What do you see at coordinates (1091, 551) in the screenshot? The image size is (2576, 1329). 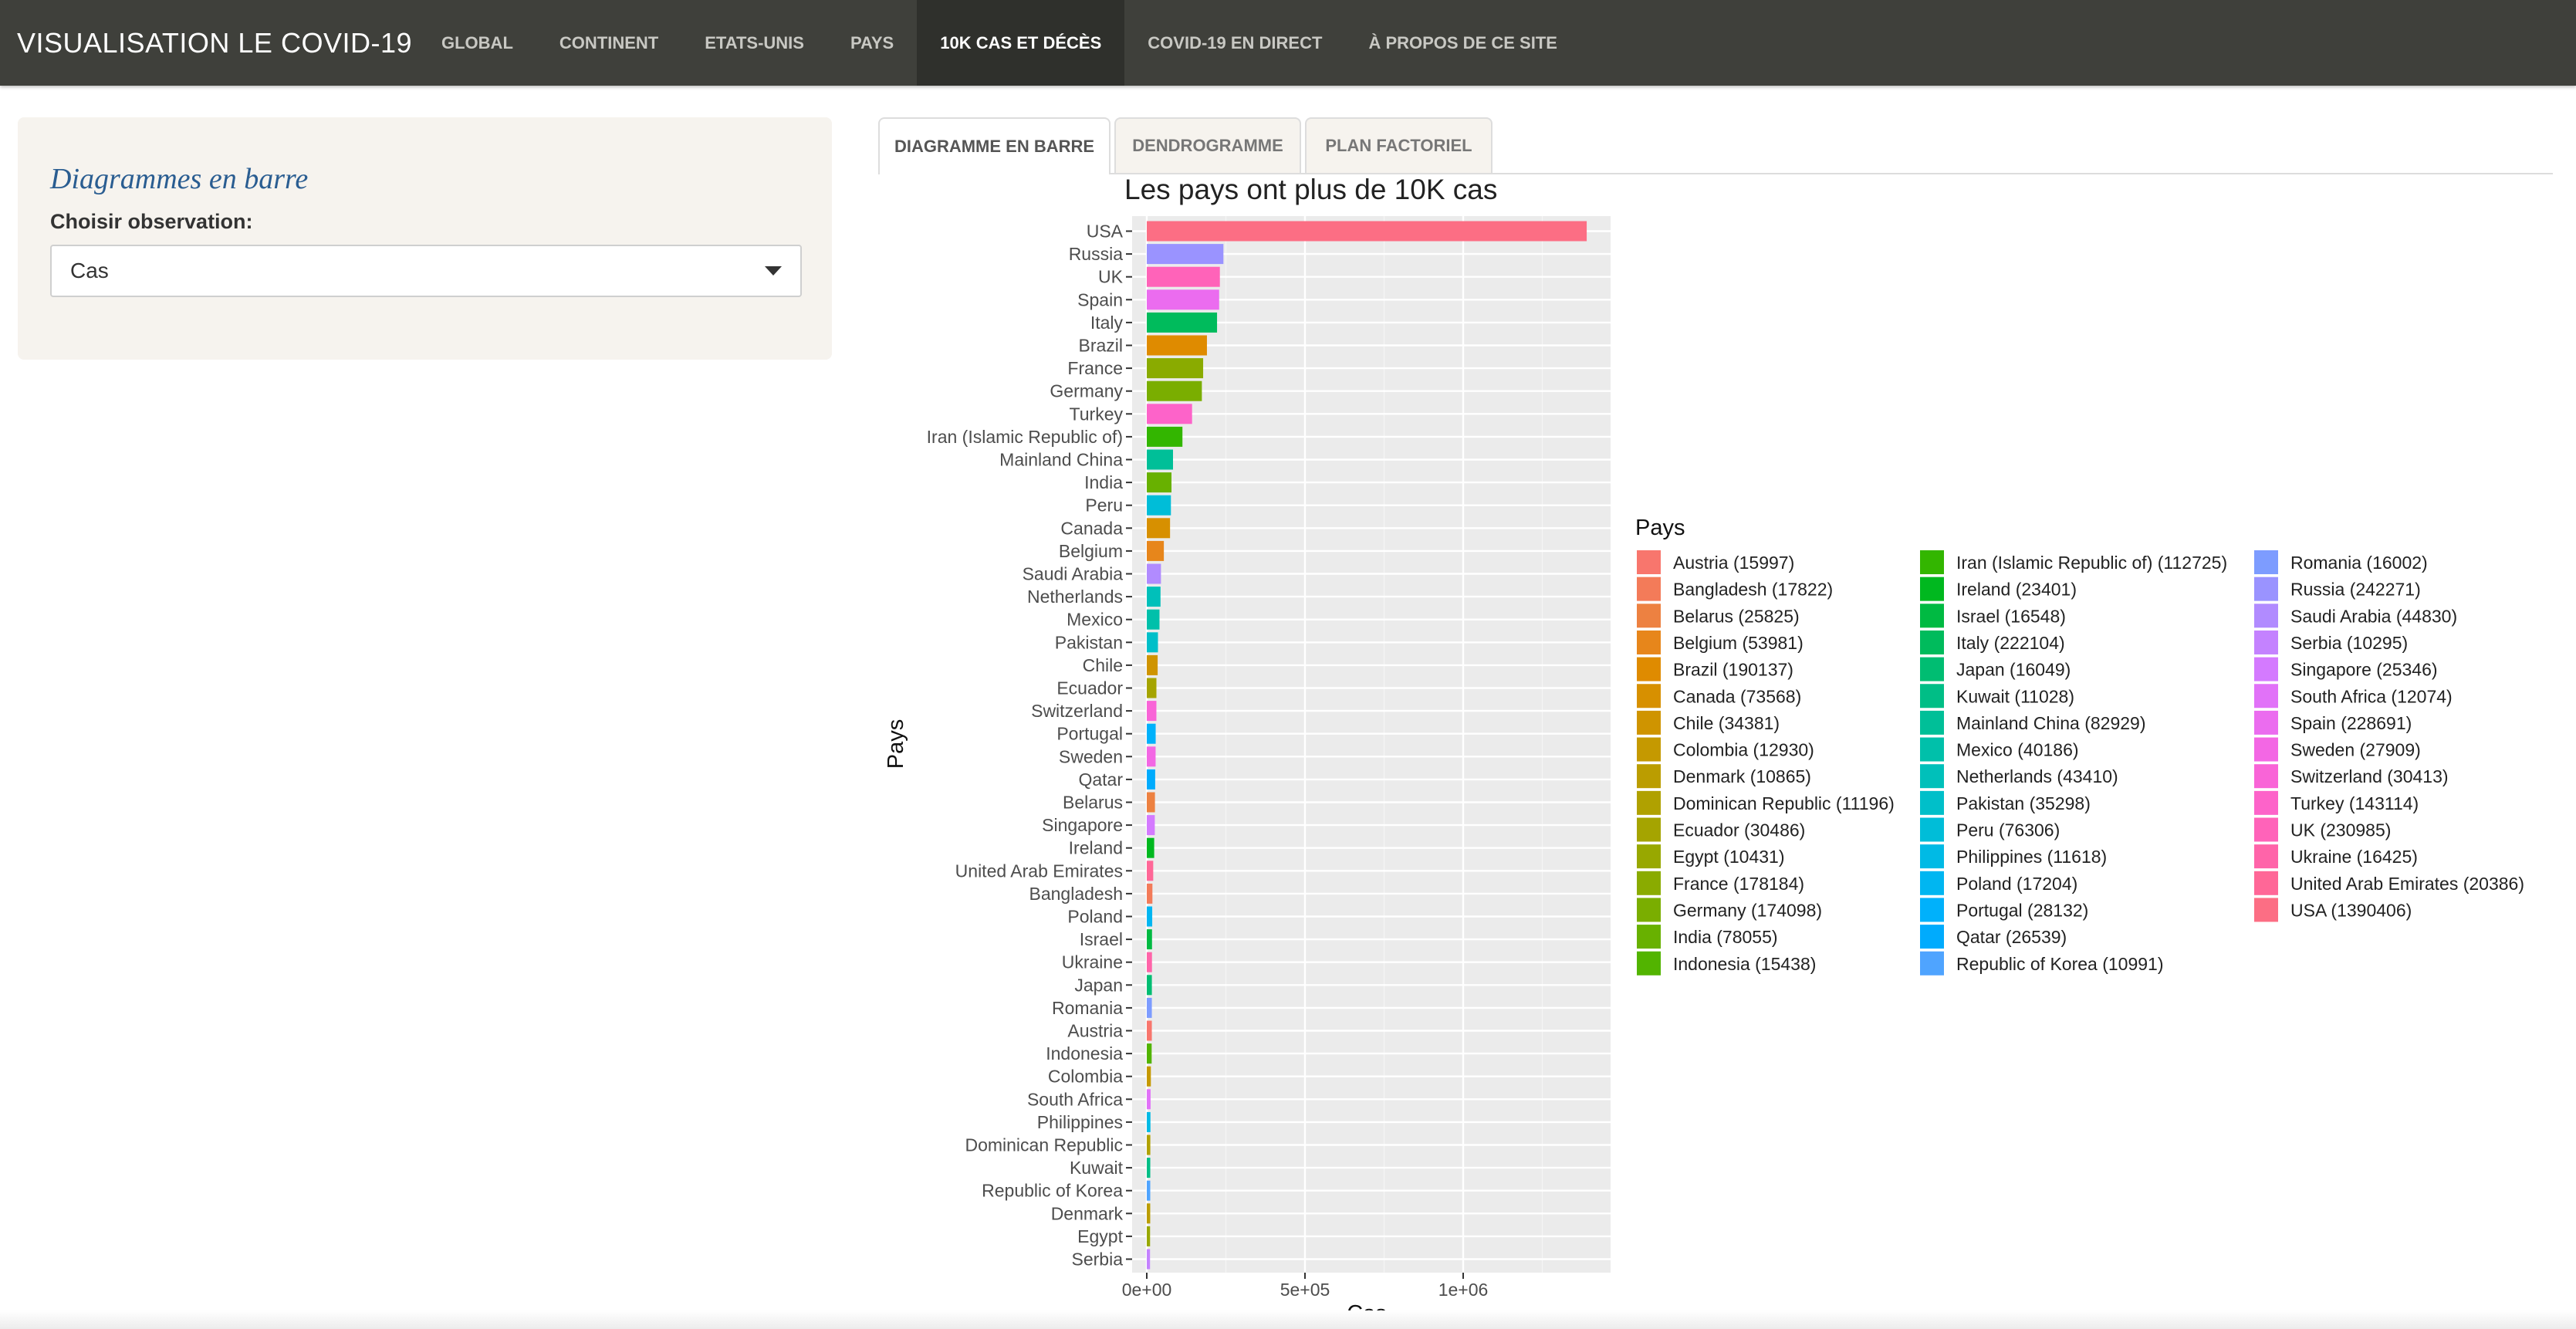 I see `y-tick-label: Belgium` at bounding box center [1091, 551].